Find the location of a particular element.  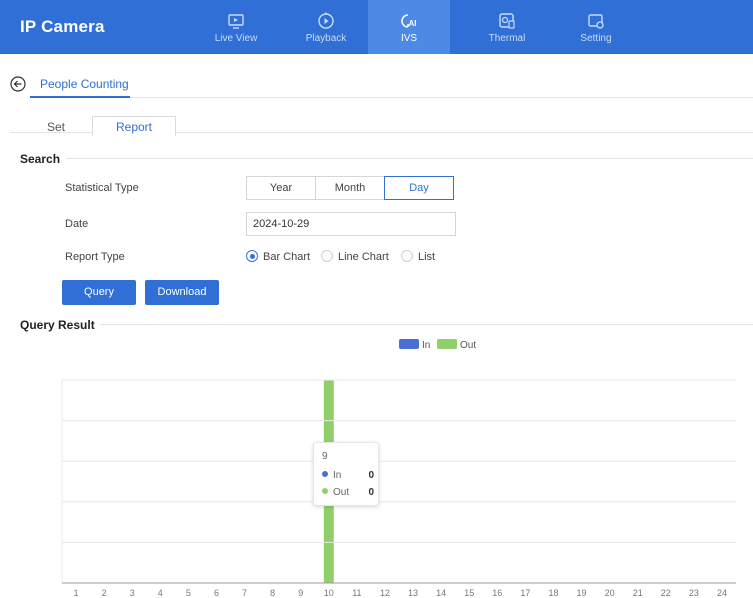

legend-out: Out is located at coordinates (456, 345).